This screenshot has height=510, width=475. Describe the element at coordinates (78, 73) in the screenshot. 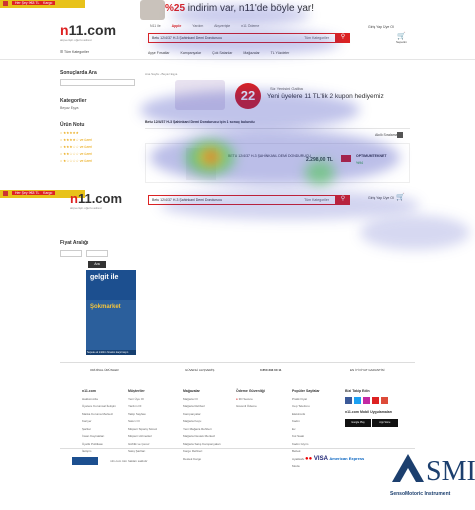

I see `sidebar-title: Sonuçlarda Ara` at that location.